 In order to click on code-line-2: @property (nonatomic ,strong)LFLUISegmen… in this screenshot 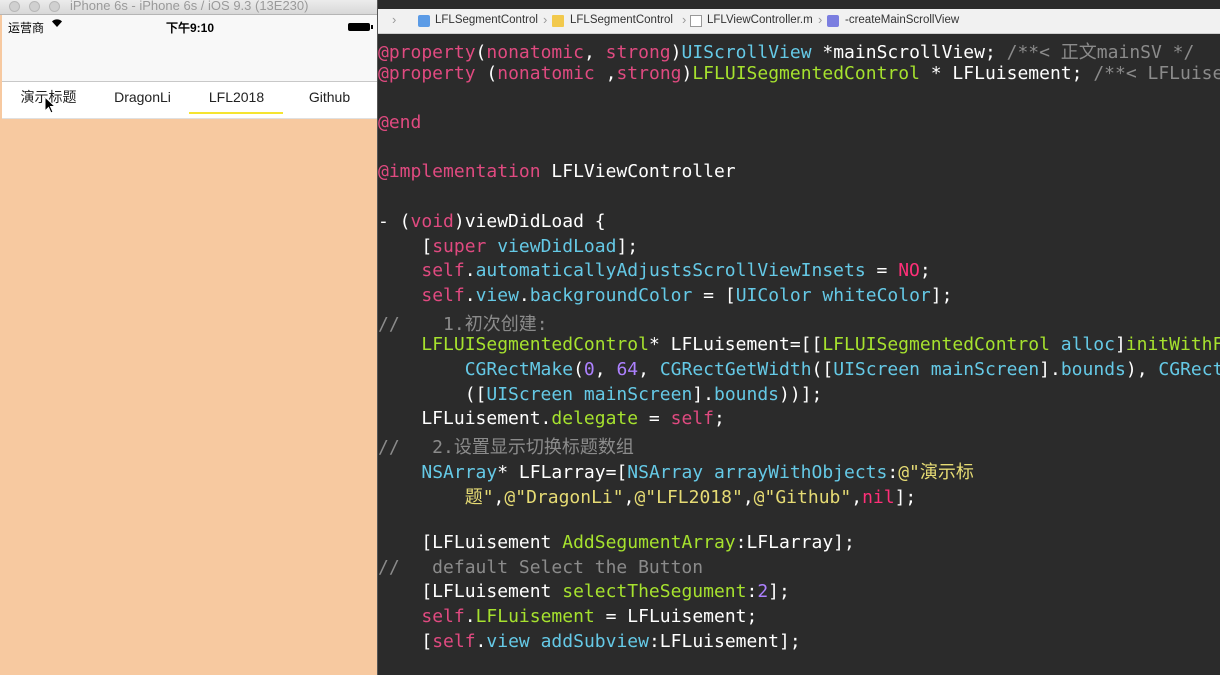, I will do `click(799, 73)`.